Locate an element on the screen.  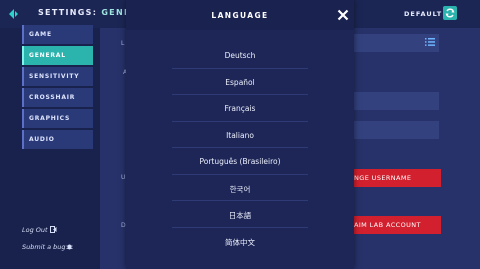
close-icon is located at coordinates (343, 15).